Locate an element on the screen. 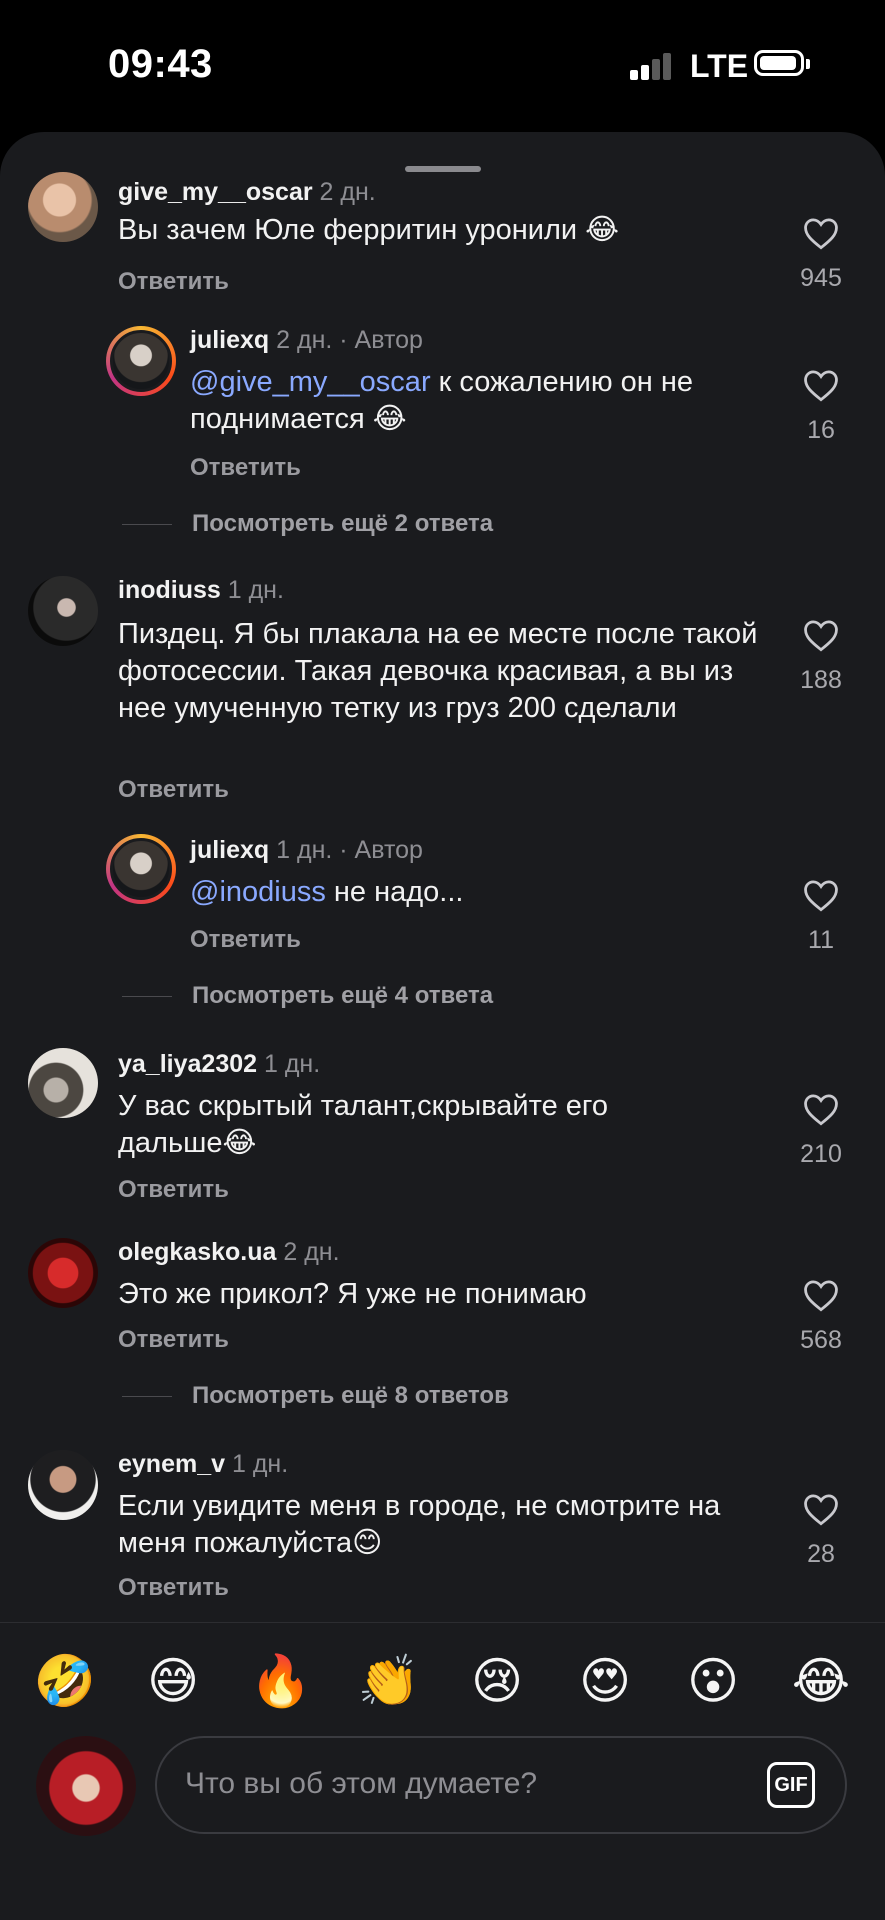  battery-icon is located at coordinates (783, 65).